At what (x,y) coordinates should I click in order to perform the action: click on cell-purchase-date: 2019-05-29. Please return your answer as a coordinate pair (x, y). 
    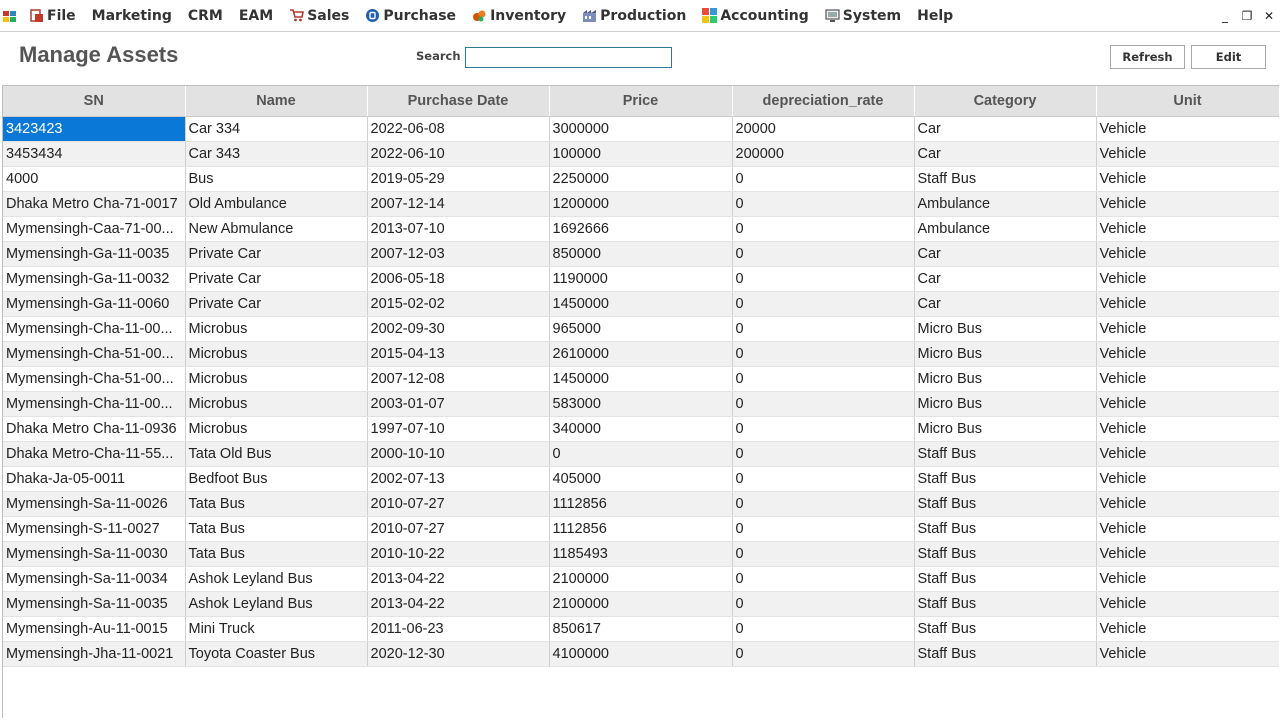
    Looking at the image, I should click on (458, 179).